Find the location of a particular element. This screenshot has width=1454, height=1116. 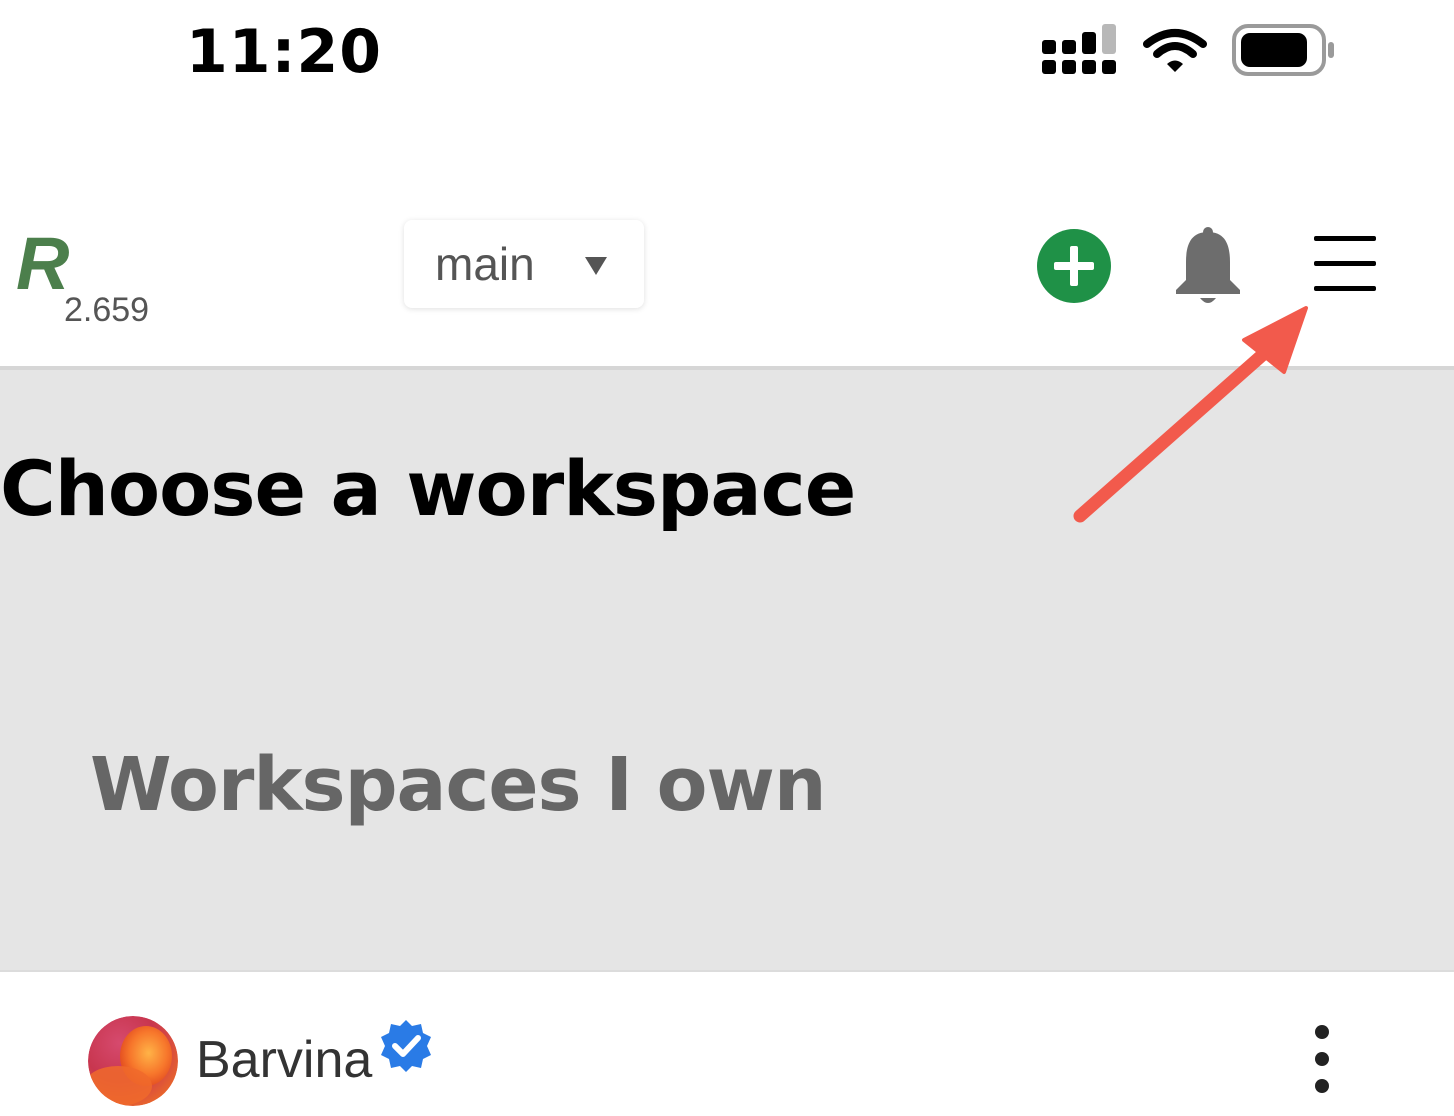

add-button is located at coordinates (1074, 266).